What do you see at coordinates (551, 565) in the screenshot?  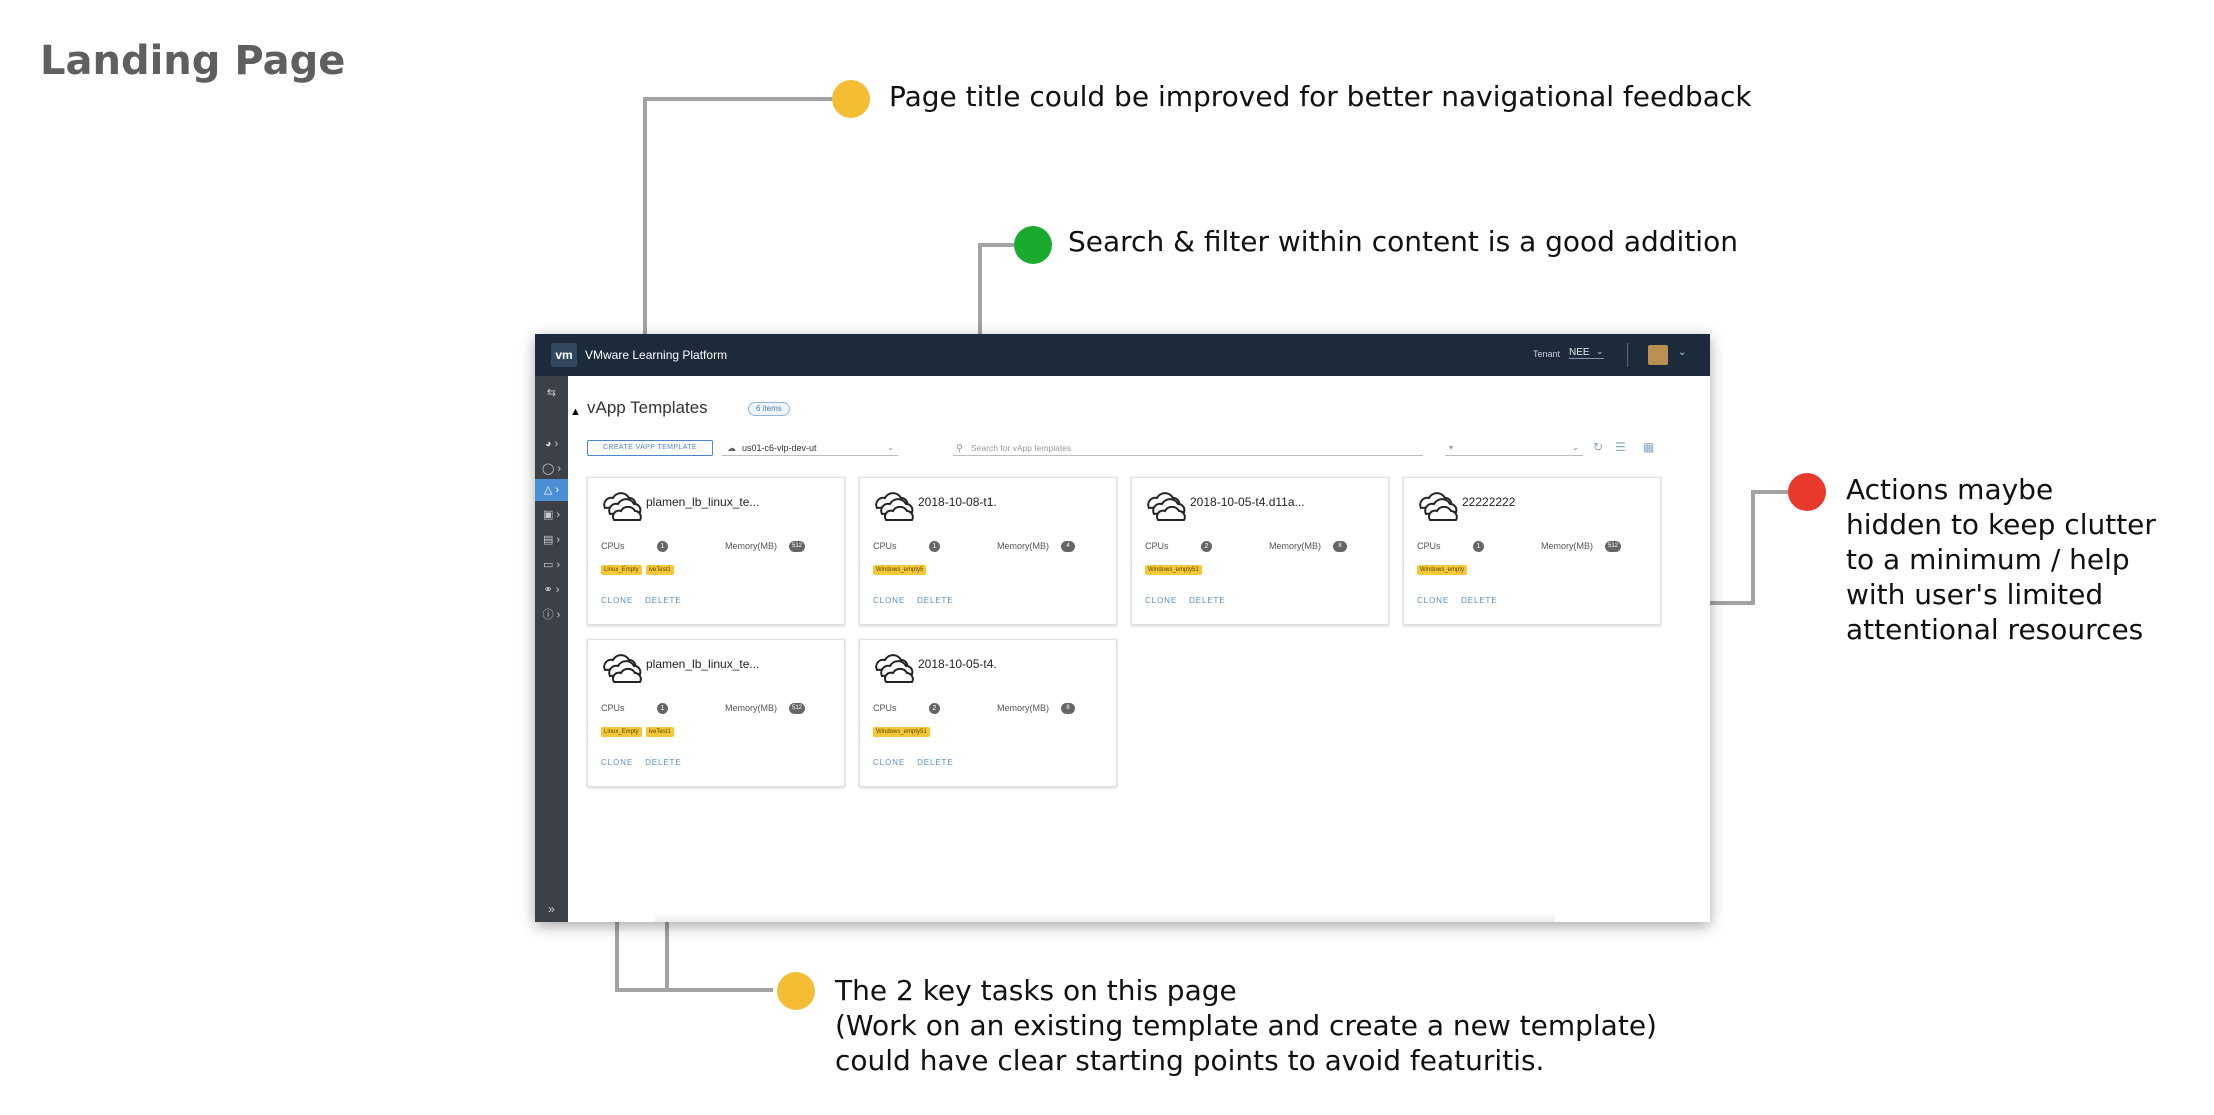 I see `folder-icon: ▭ ›` at bounding box center [551, 565].